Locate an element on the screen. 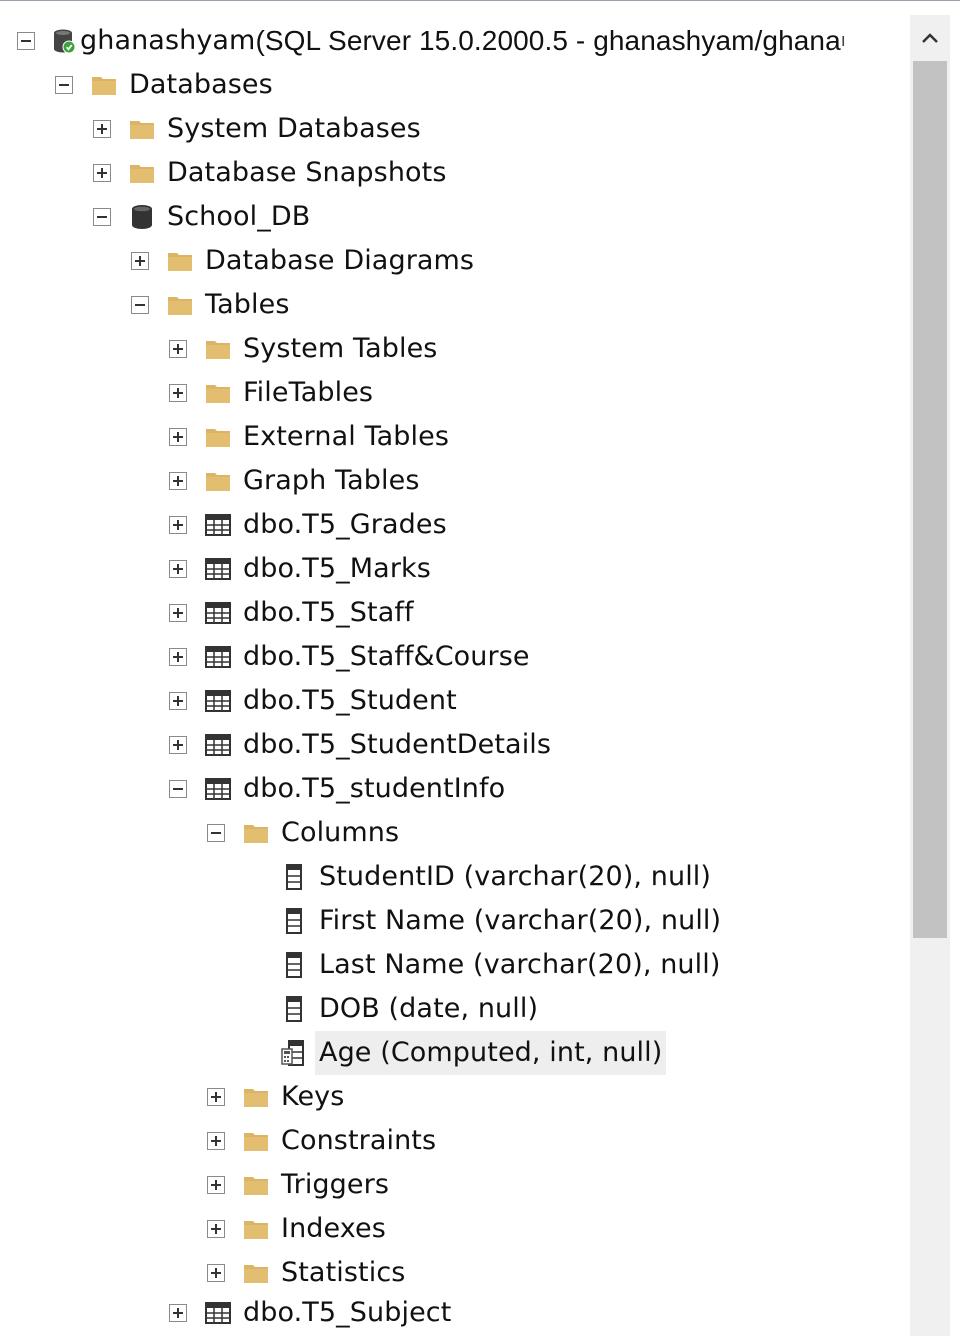 Image resolution: width=960 pixels, height=1336 pixels. computed-column-icon is located at coordinates (294, 1053).